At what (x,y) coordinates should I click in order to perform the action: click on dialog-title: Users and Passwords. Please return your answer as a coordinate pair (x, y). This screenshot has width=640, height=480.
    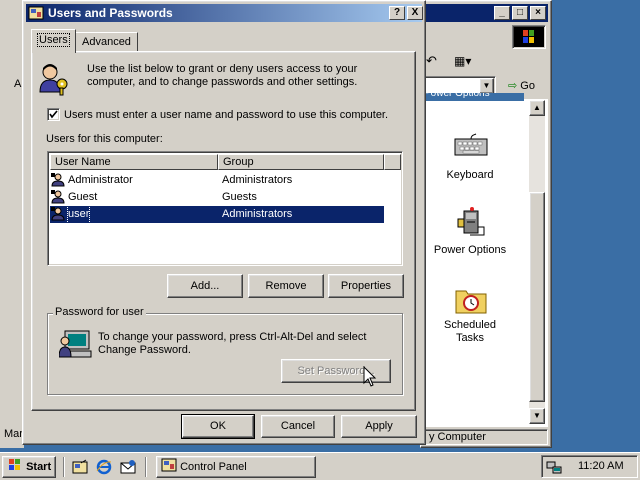
    Looking at the image, I should click on (110, 13).